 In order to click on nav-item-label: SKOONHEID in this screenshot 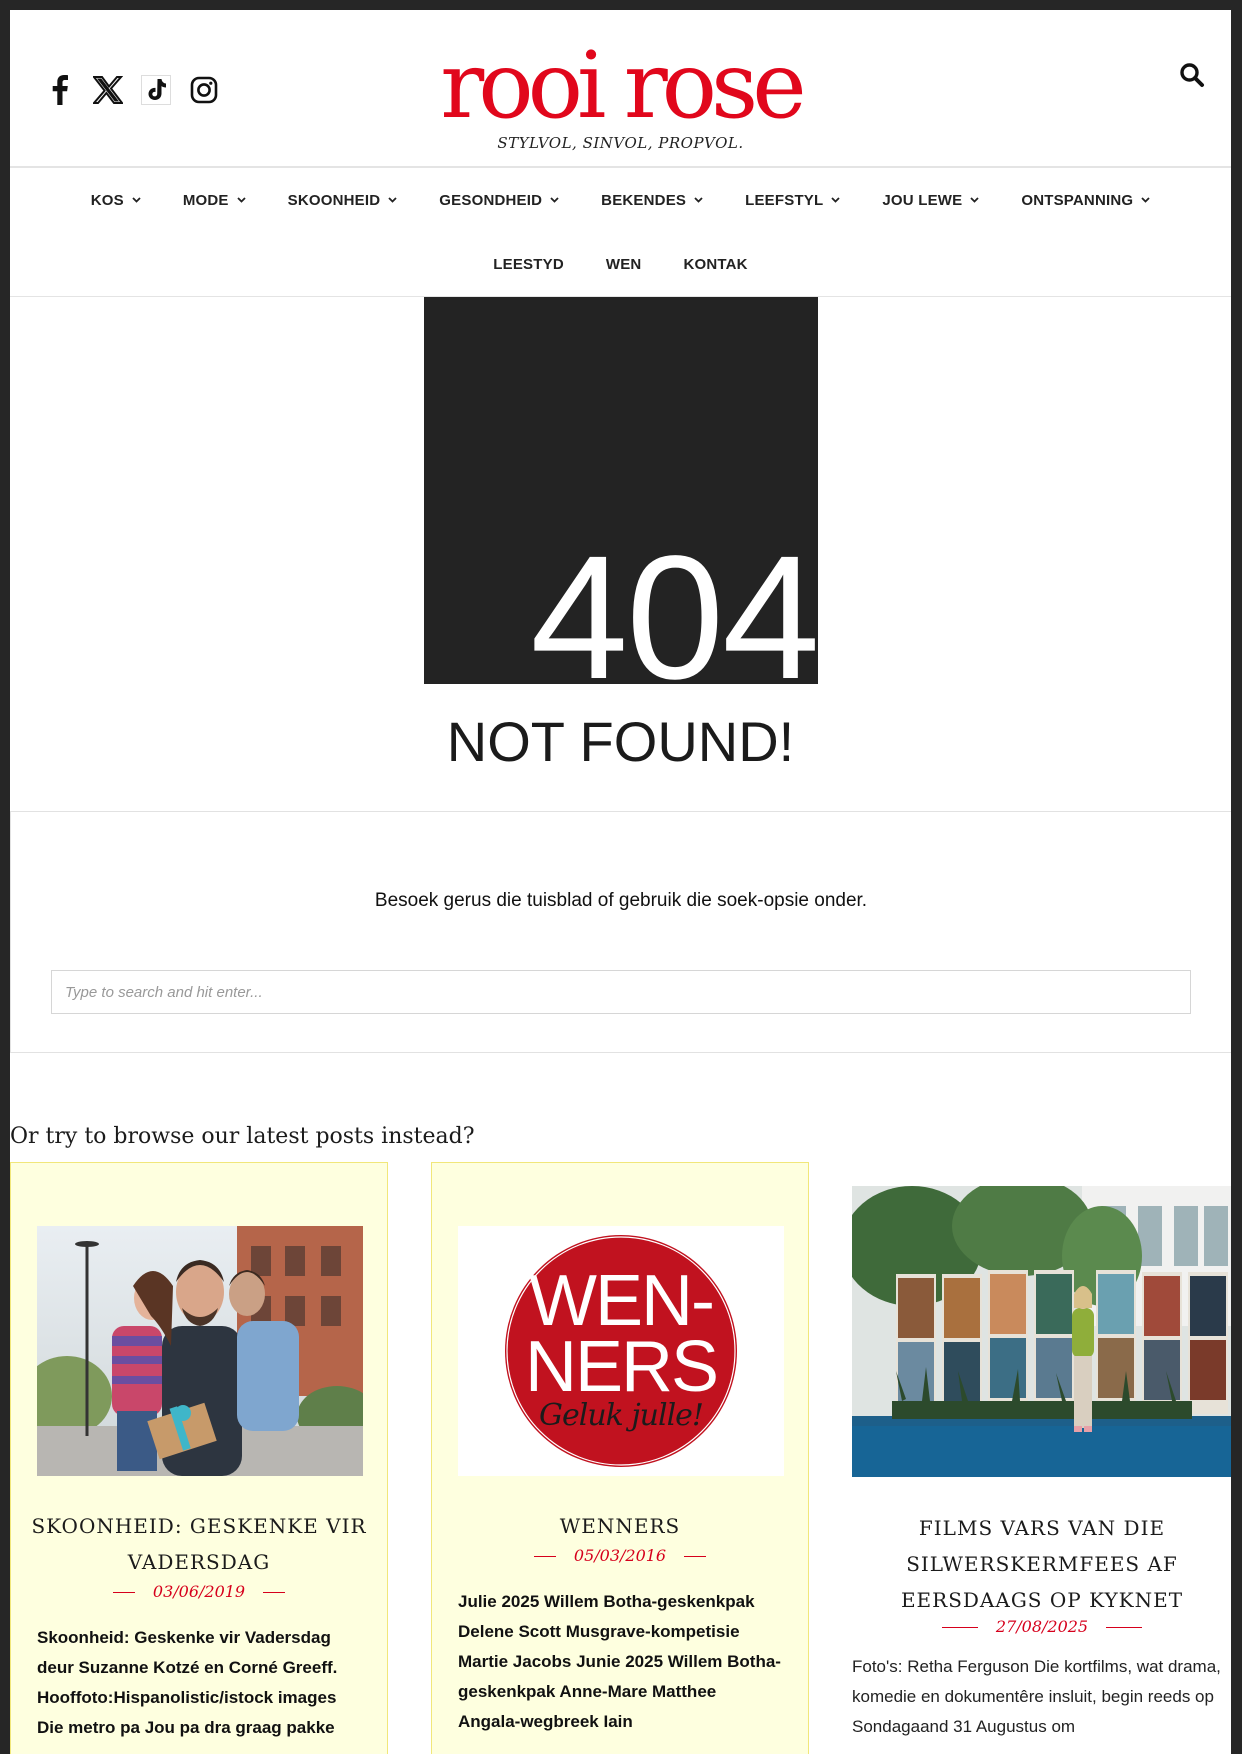, I will do `click(334, 200)`.